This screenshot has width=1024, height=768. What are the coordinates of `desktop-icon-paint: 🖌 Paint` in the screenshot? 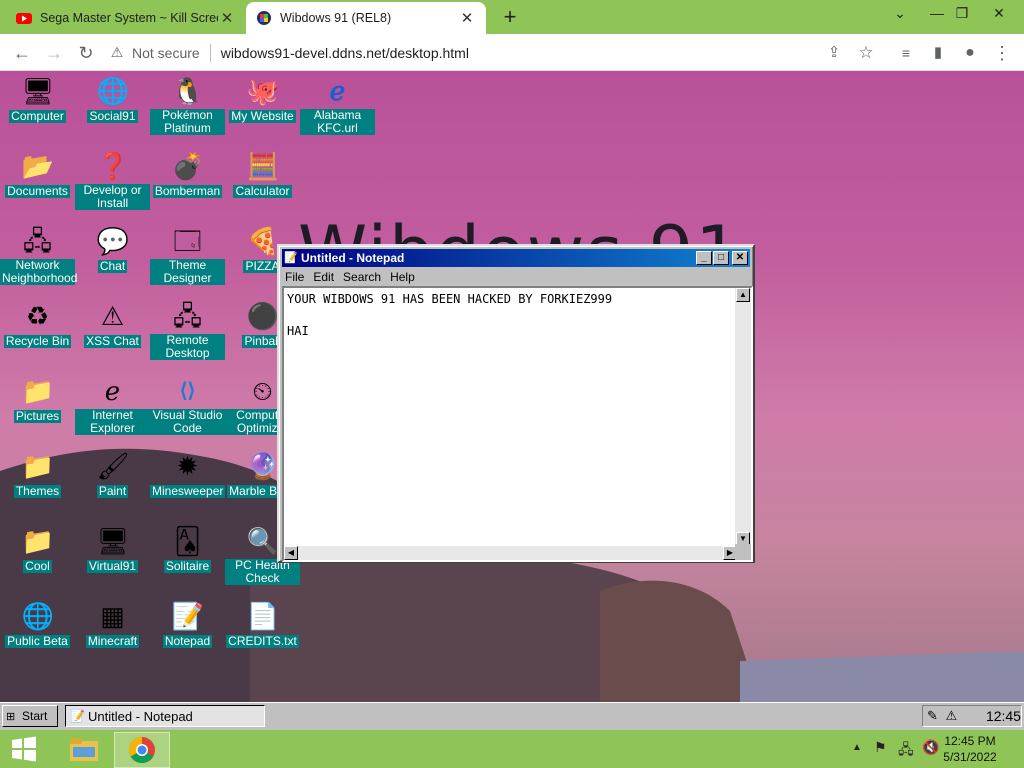 It's located at (112, 473).